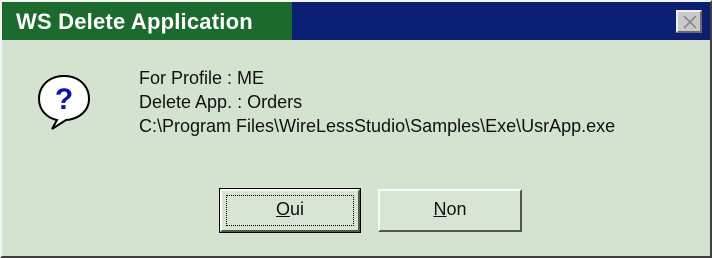 Image resolution: width=712 pixels, height=258 pixels. What do you see at coordinates (134, 21) in the screenshot?
I see `window-title: WS Delete Application` at bounding box center [134, 21].